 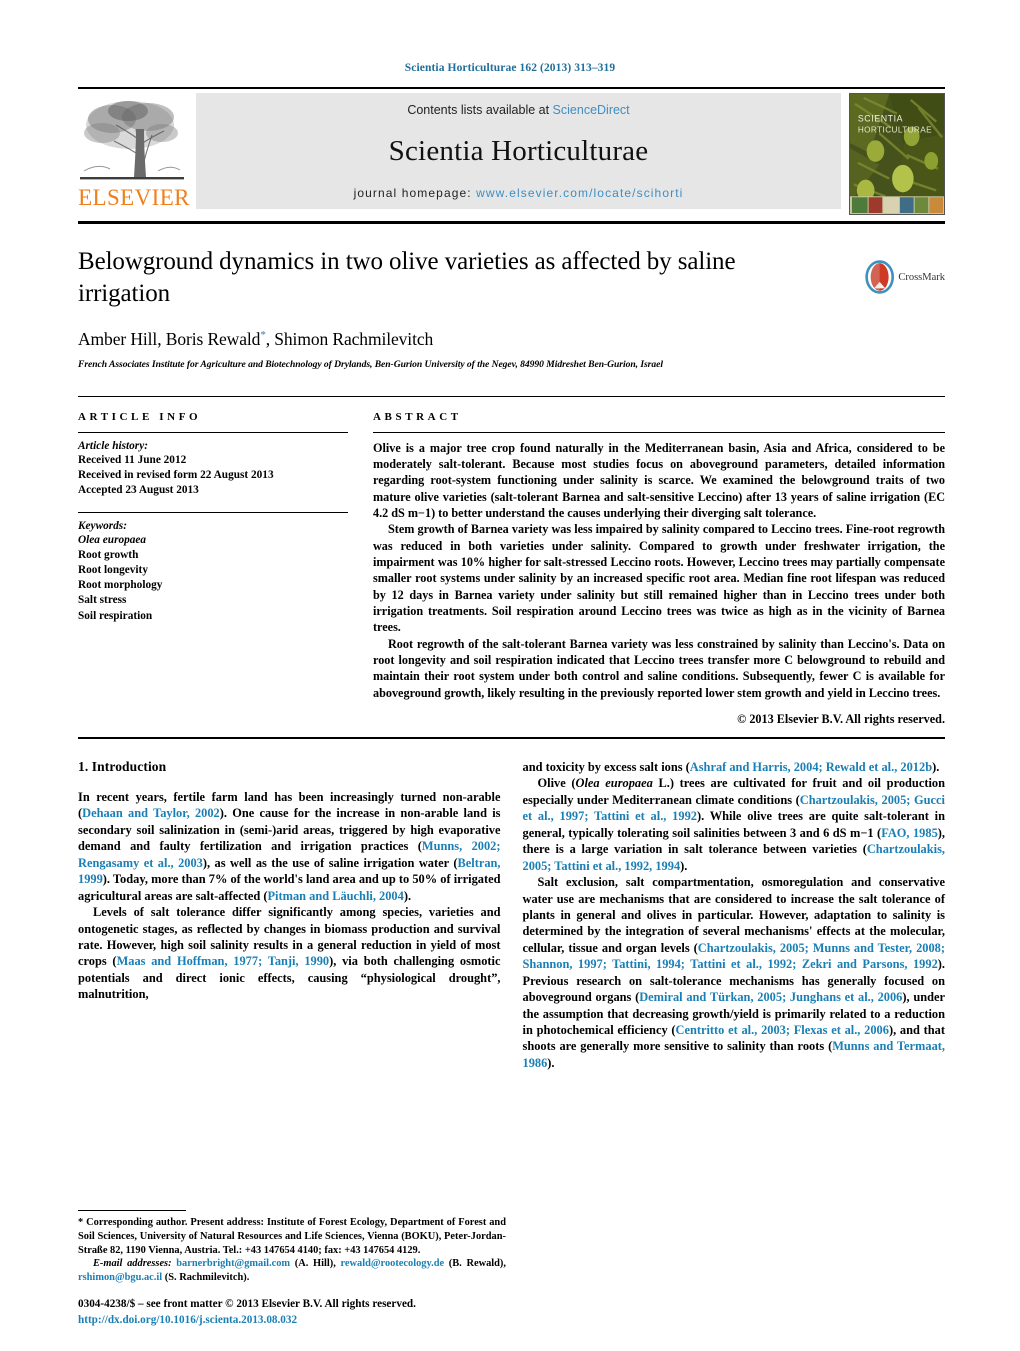 I want to click on sciencedirect-link: ScienceDirect, so click(x=591, y=110).